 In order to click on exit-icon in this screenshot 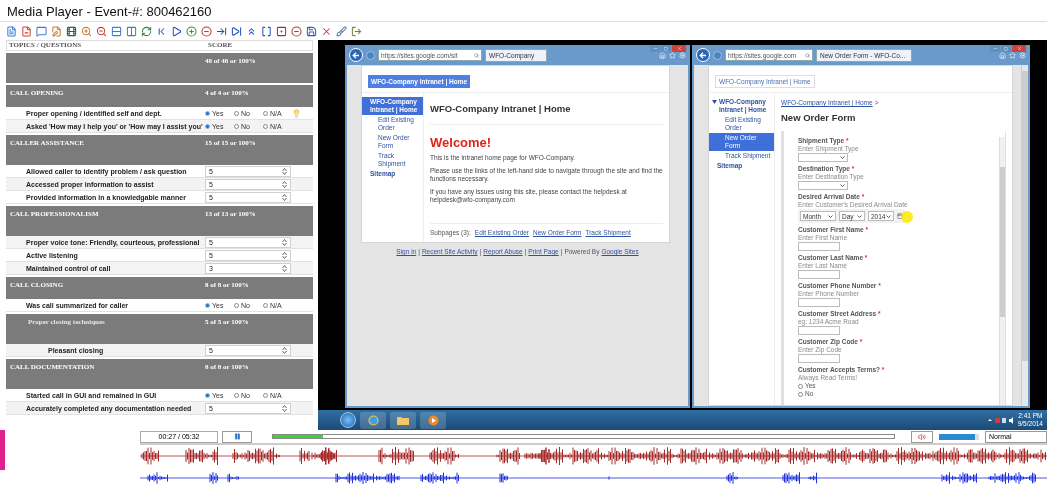, I will do `click(356, 31)`.